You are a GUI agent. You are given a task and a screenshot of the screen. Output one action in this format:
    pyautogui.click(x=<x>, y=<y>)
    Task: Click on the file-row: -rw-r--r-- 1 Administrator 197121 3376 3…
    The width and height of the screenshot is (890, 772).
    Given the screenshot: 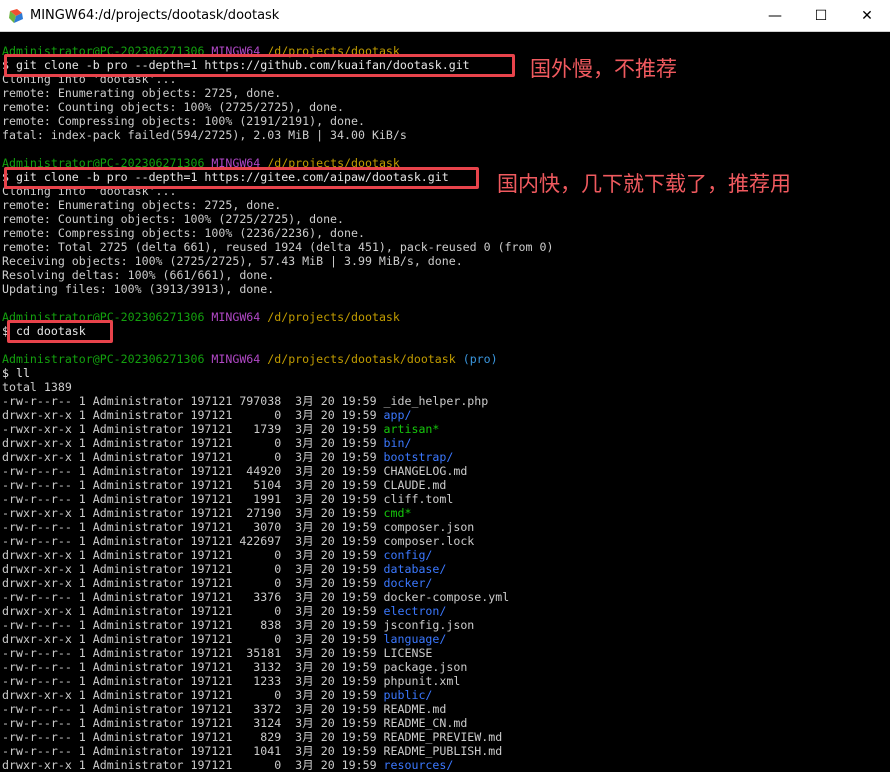 What is the action you would take?
    pyautogui.click(x=255, y=597)
    